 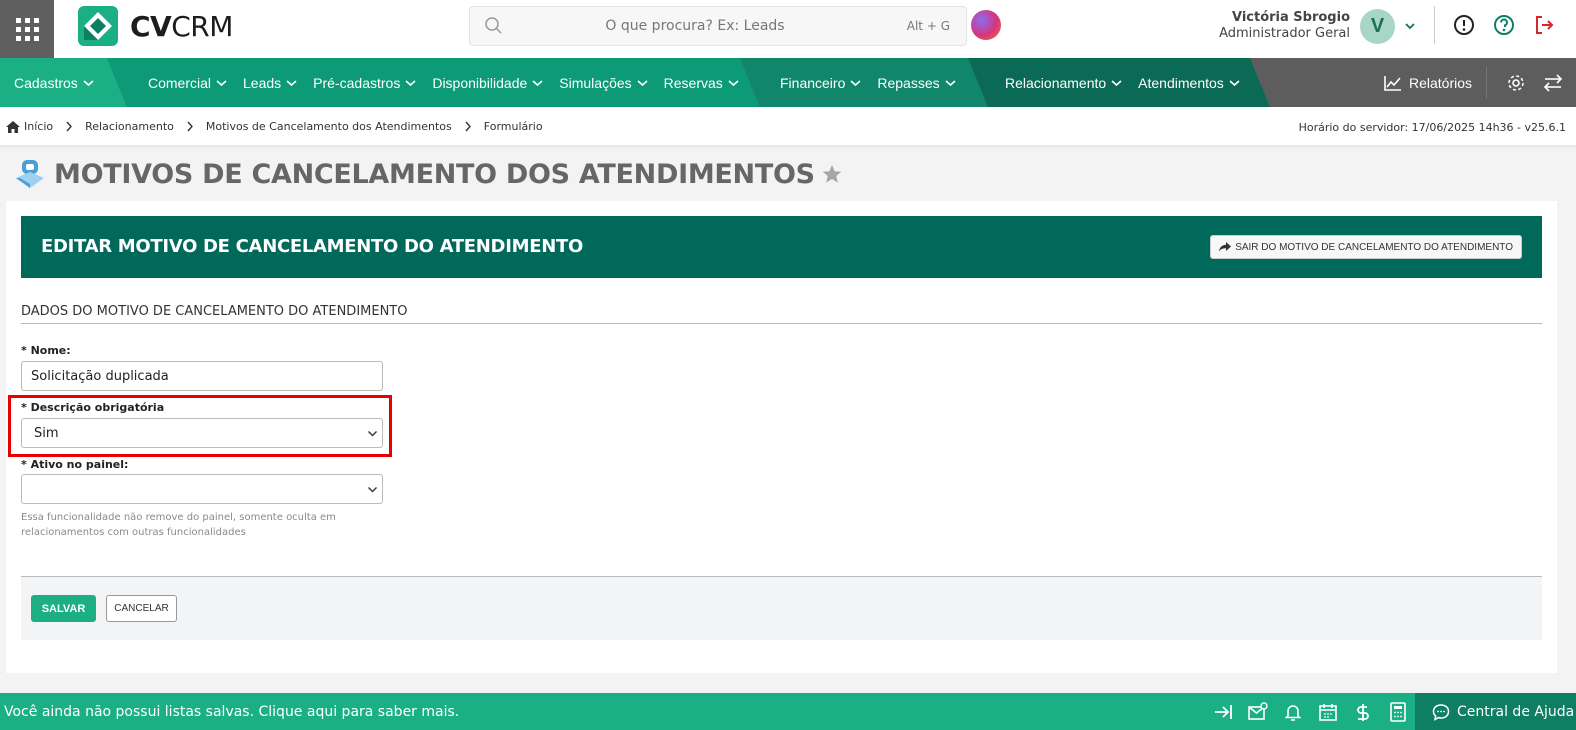 What do you see at coordinates (1290, 17) in the screenshot?
I see `user-name: Victória Sbrogio` at bounding box center [1290, 17].